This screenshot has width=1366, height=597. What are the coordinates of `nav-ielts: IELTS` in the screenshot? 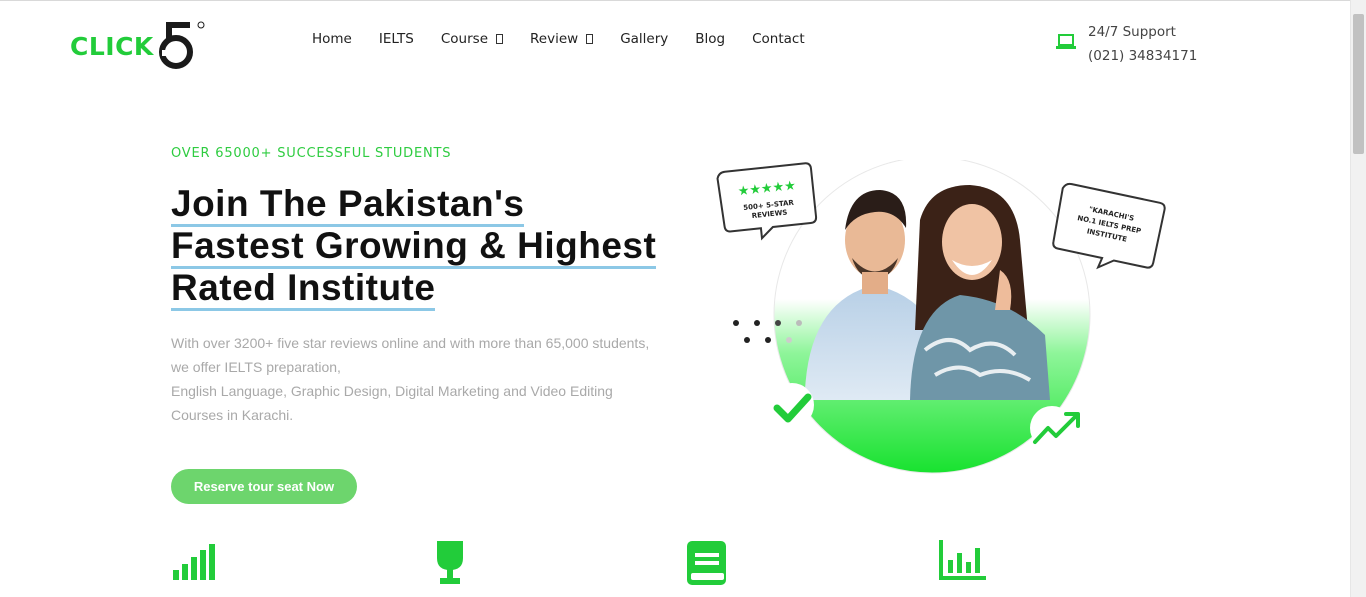 It's located at (396, 39).